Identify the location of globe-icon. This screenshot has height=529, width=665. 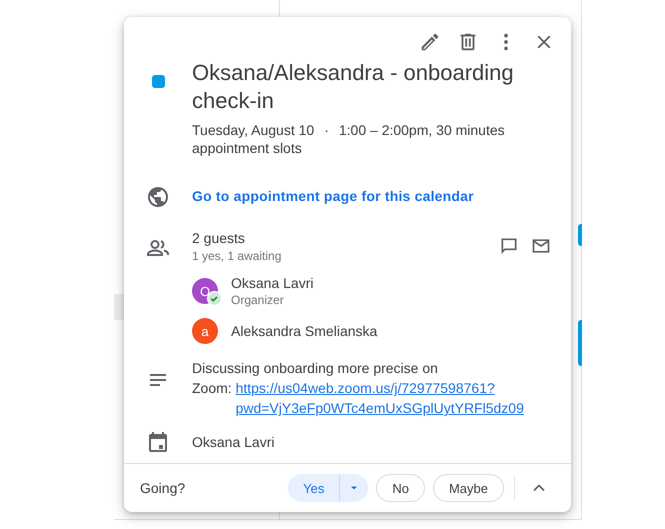
(158, 197).